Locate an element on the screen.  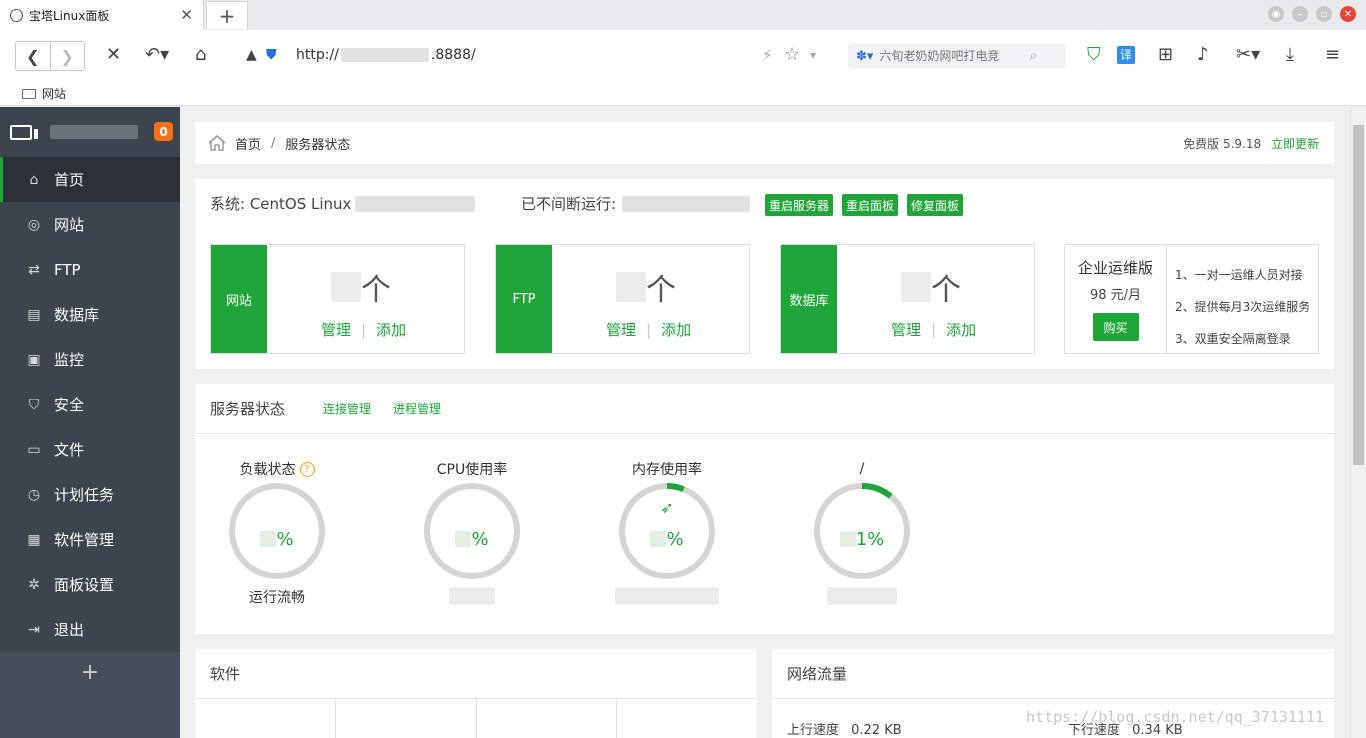
search-box: ✽▾ ⌕ is located at coordinates (957, 56).